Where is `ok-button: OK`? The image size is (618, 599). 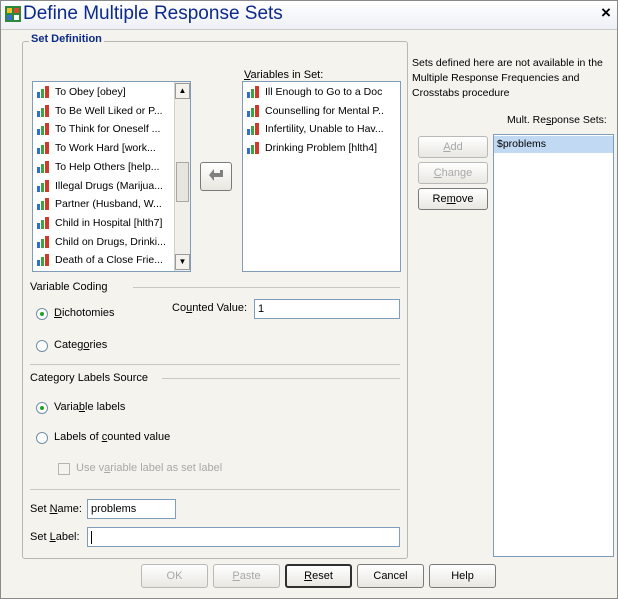
ok-button: OK is located at coordinates (174, 576).